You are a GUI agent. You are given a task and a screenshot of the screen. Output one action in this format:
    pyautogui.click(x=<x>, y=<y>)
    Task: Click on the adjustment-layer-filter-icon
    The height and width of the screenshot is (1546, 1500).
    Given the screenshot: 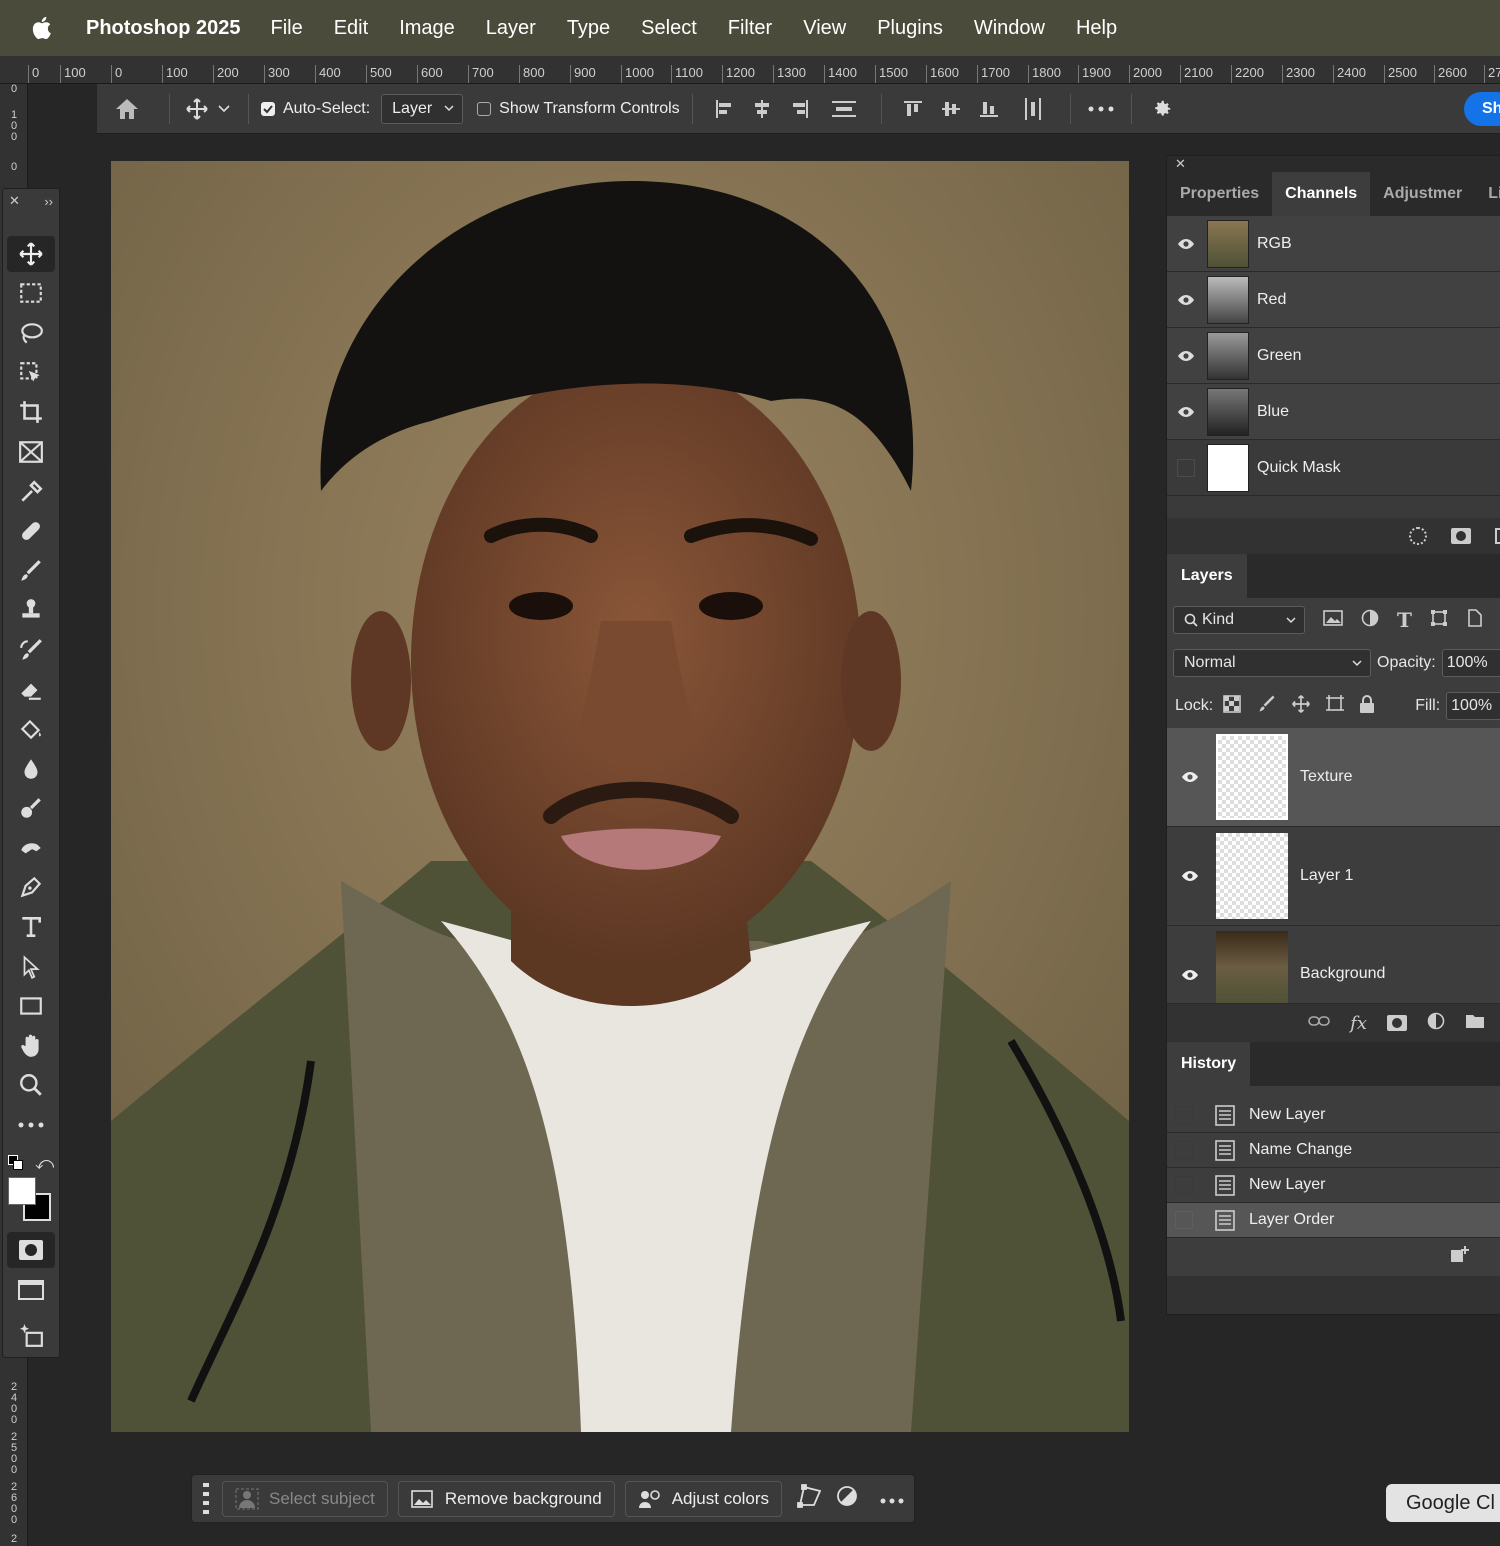 What is the action you would take?
    pyautogui.click(x=1370, y=620)
    